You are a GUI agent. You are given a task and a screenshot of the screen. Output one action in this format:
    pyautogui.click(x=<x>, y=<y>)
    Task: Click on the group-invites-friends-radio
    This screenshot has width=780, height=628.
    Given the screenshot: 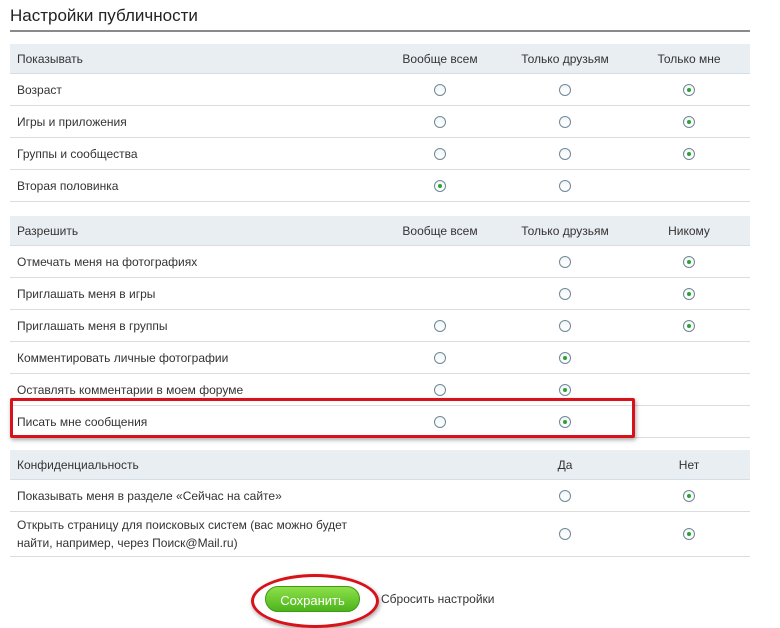 What is the action you would take?
    pyautogui.click(x=565, y=325)
    